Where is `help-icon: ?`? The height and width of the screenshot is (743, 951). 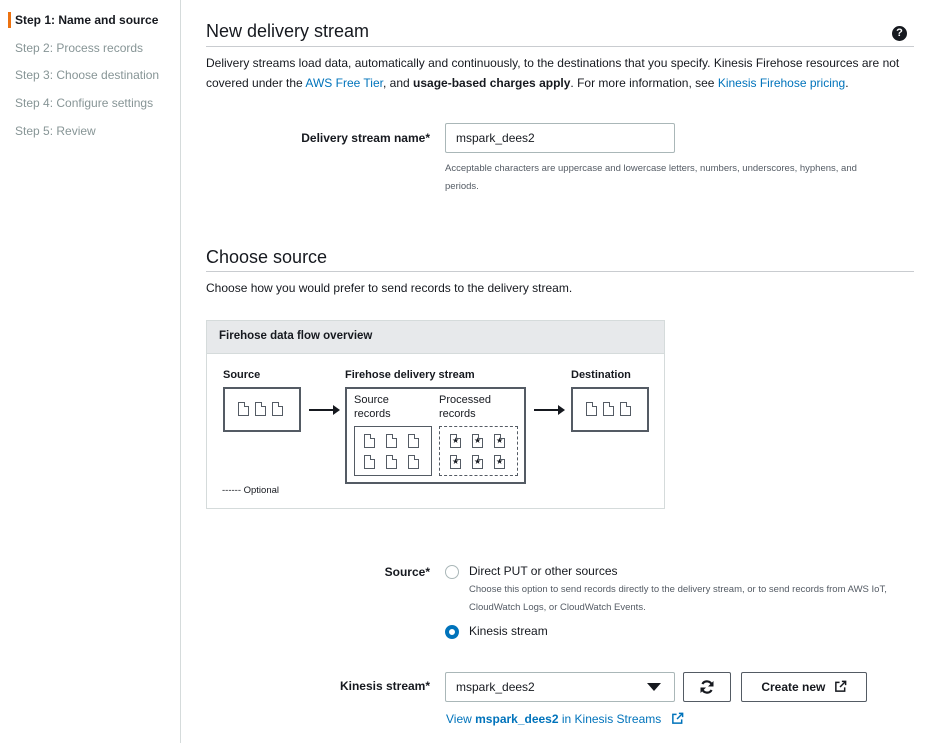 help-icon: ? is located at coordinates (899, 33).